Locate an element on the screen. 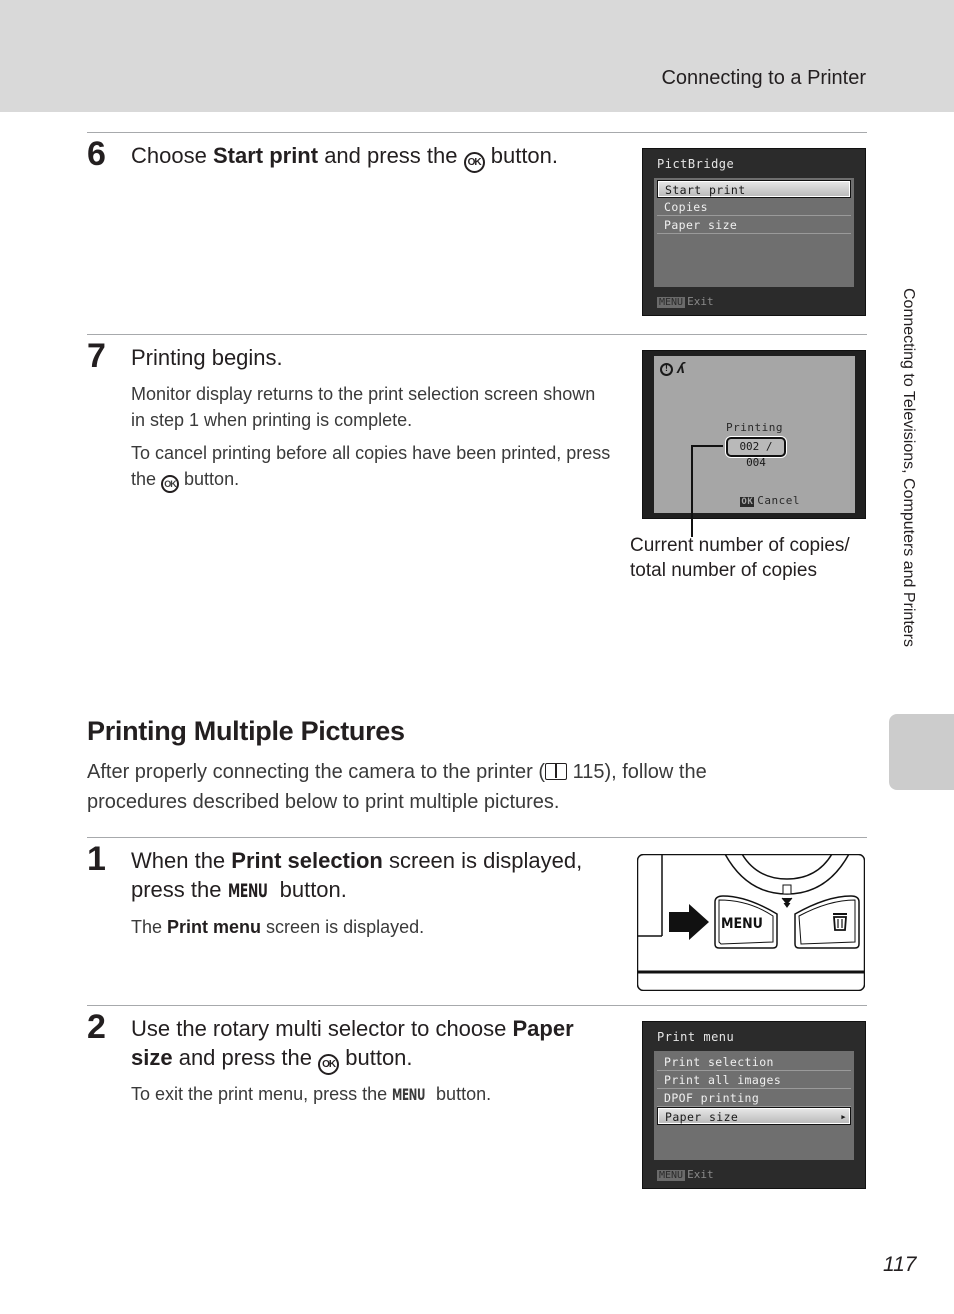 Image resolution: width=954 pixels, height=1314 pixels. printing-screen-area: ! ʎ Printing 002 / 004 OK Cancel is located at coordinates (754, 434).